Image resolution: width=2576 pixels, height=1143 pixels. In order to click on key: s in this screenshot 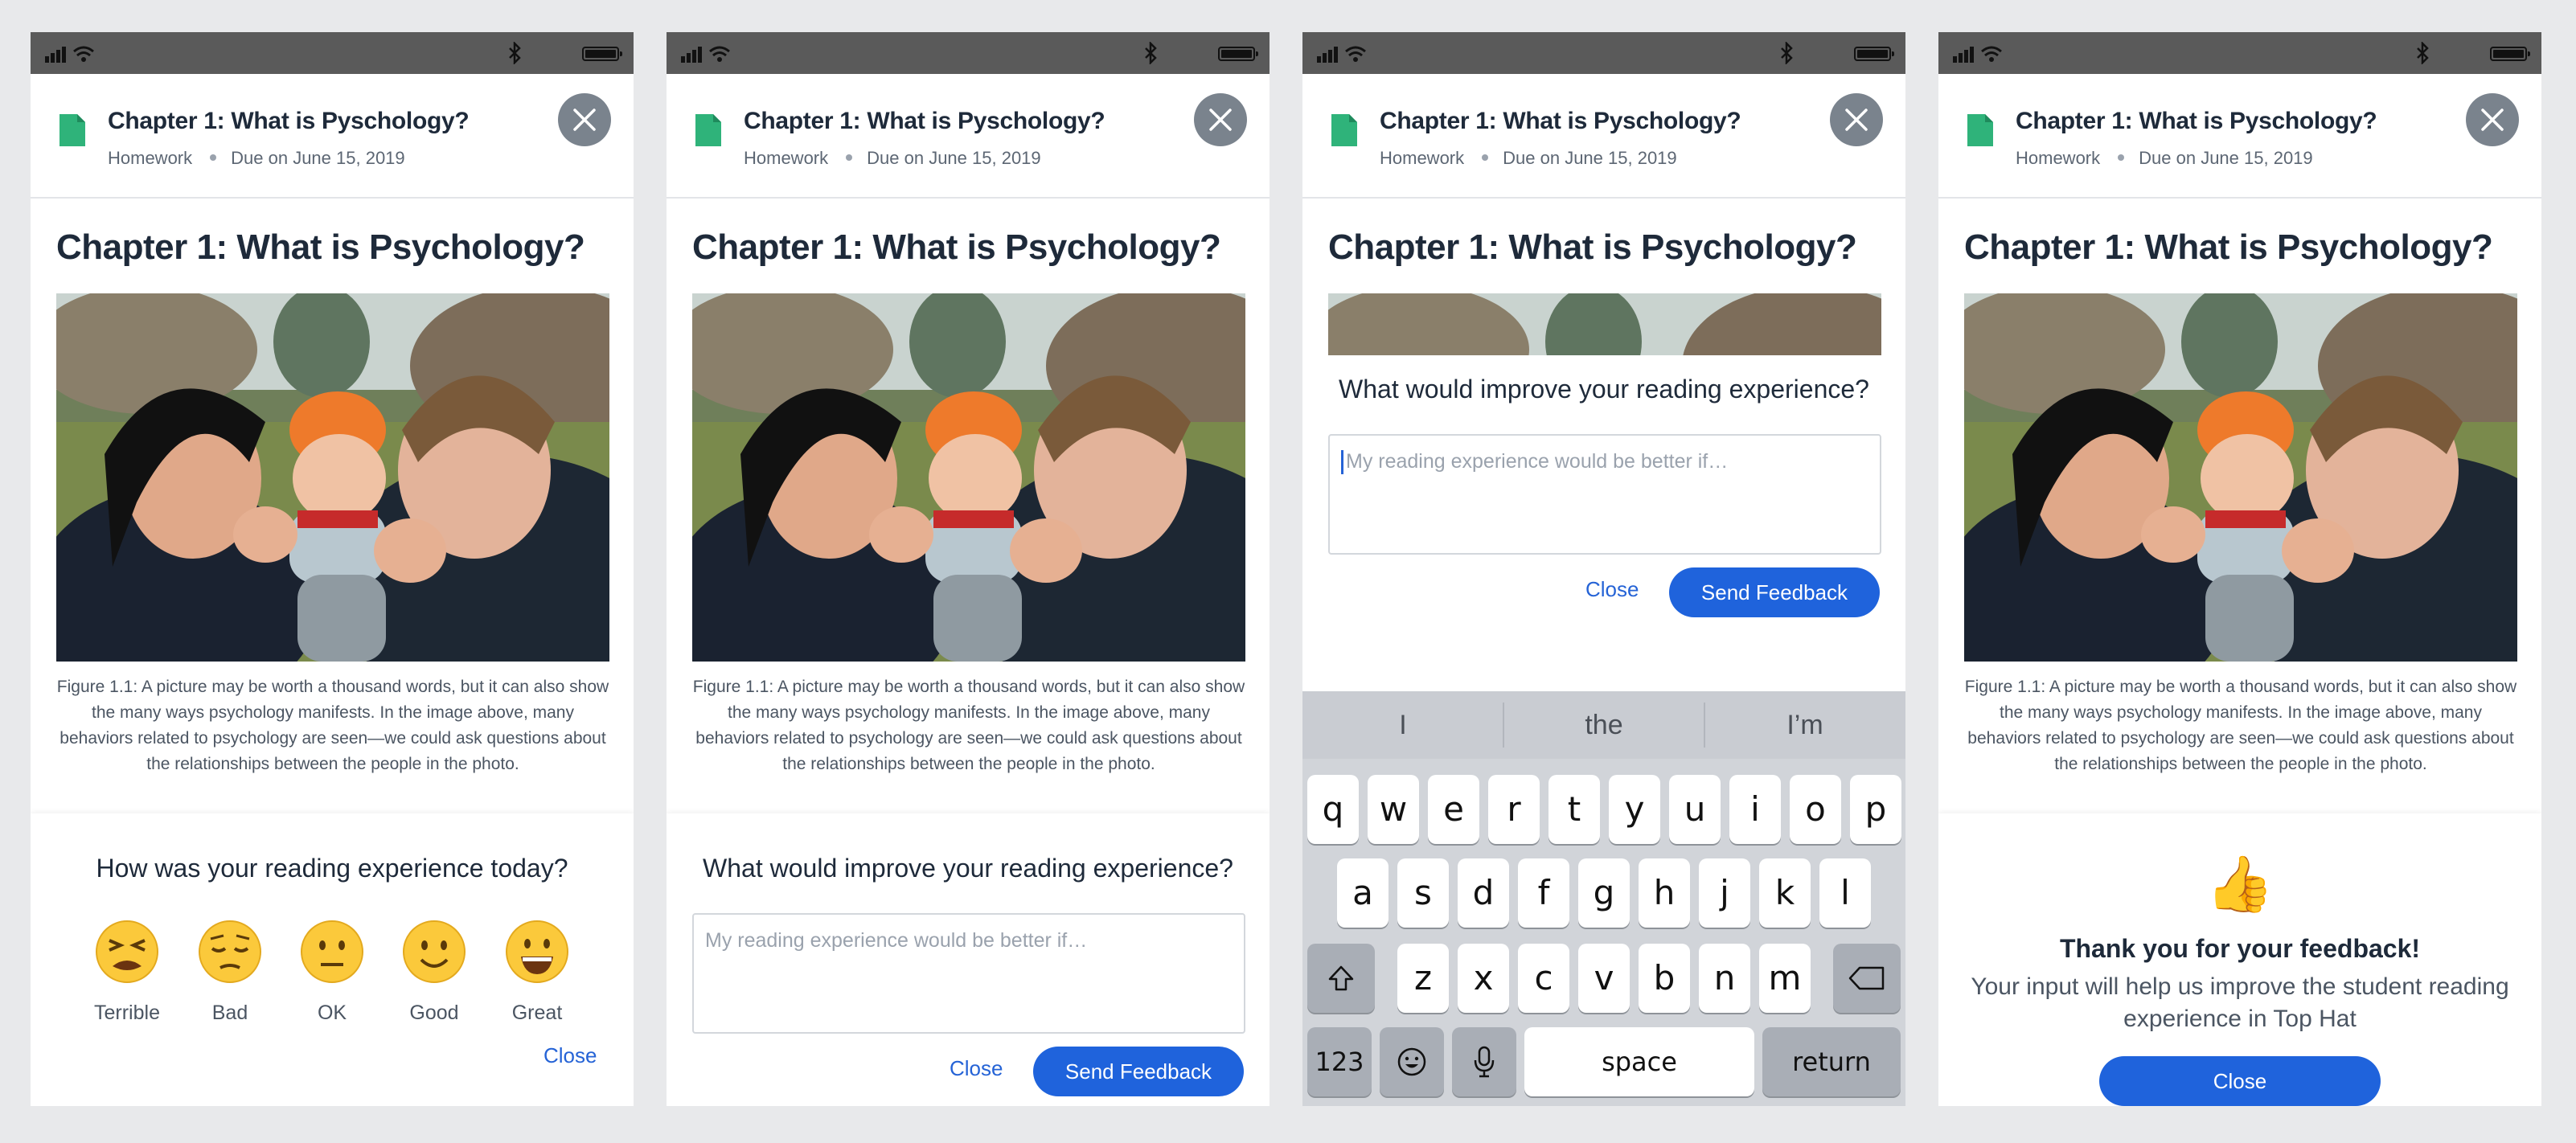, I will do `click(1423, 893)`.